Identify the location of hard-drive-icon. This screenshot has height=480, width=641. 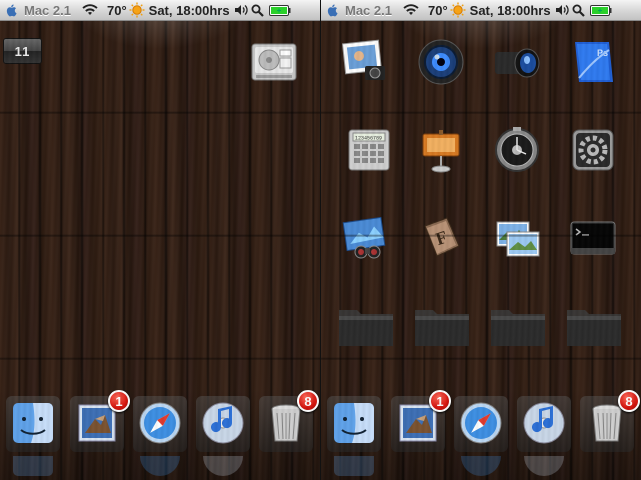
(274, 62).